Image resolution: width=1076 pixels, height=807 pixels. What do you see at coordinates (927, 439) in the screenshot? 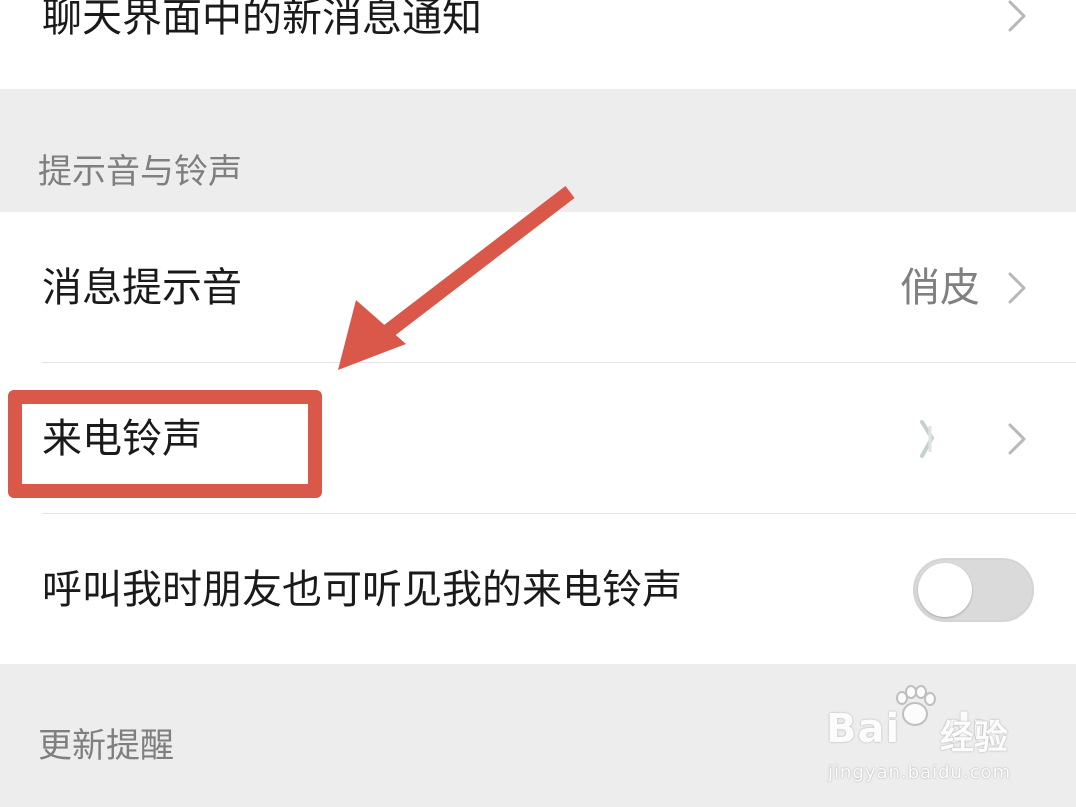
I see `blurred-value-icon` at bounding box center [927, 439].